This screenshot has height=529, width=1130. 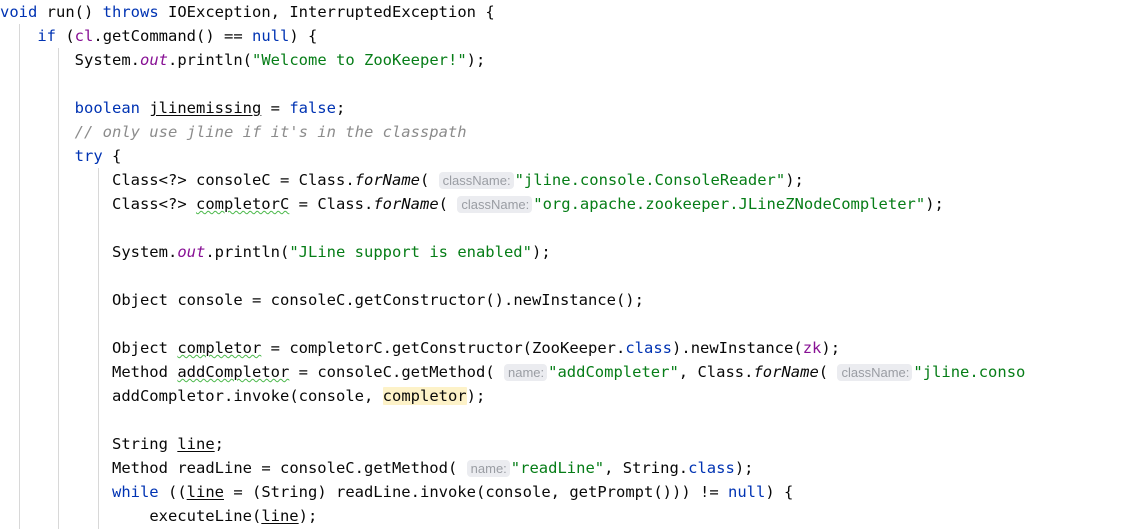 I want to click on token-type-class: Class, so click(x=721, y=372).